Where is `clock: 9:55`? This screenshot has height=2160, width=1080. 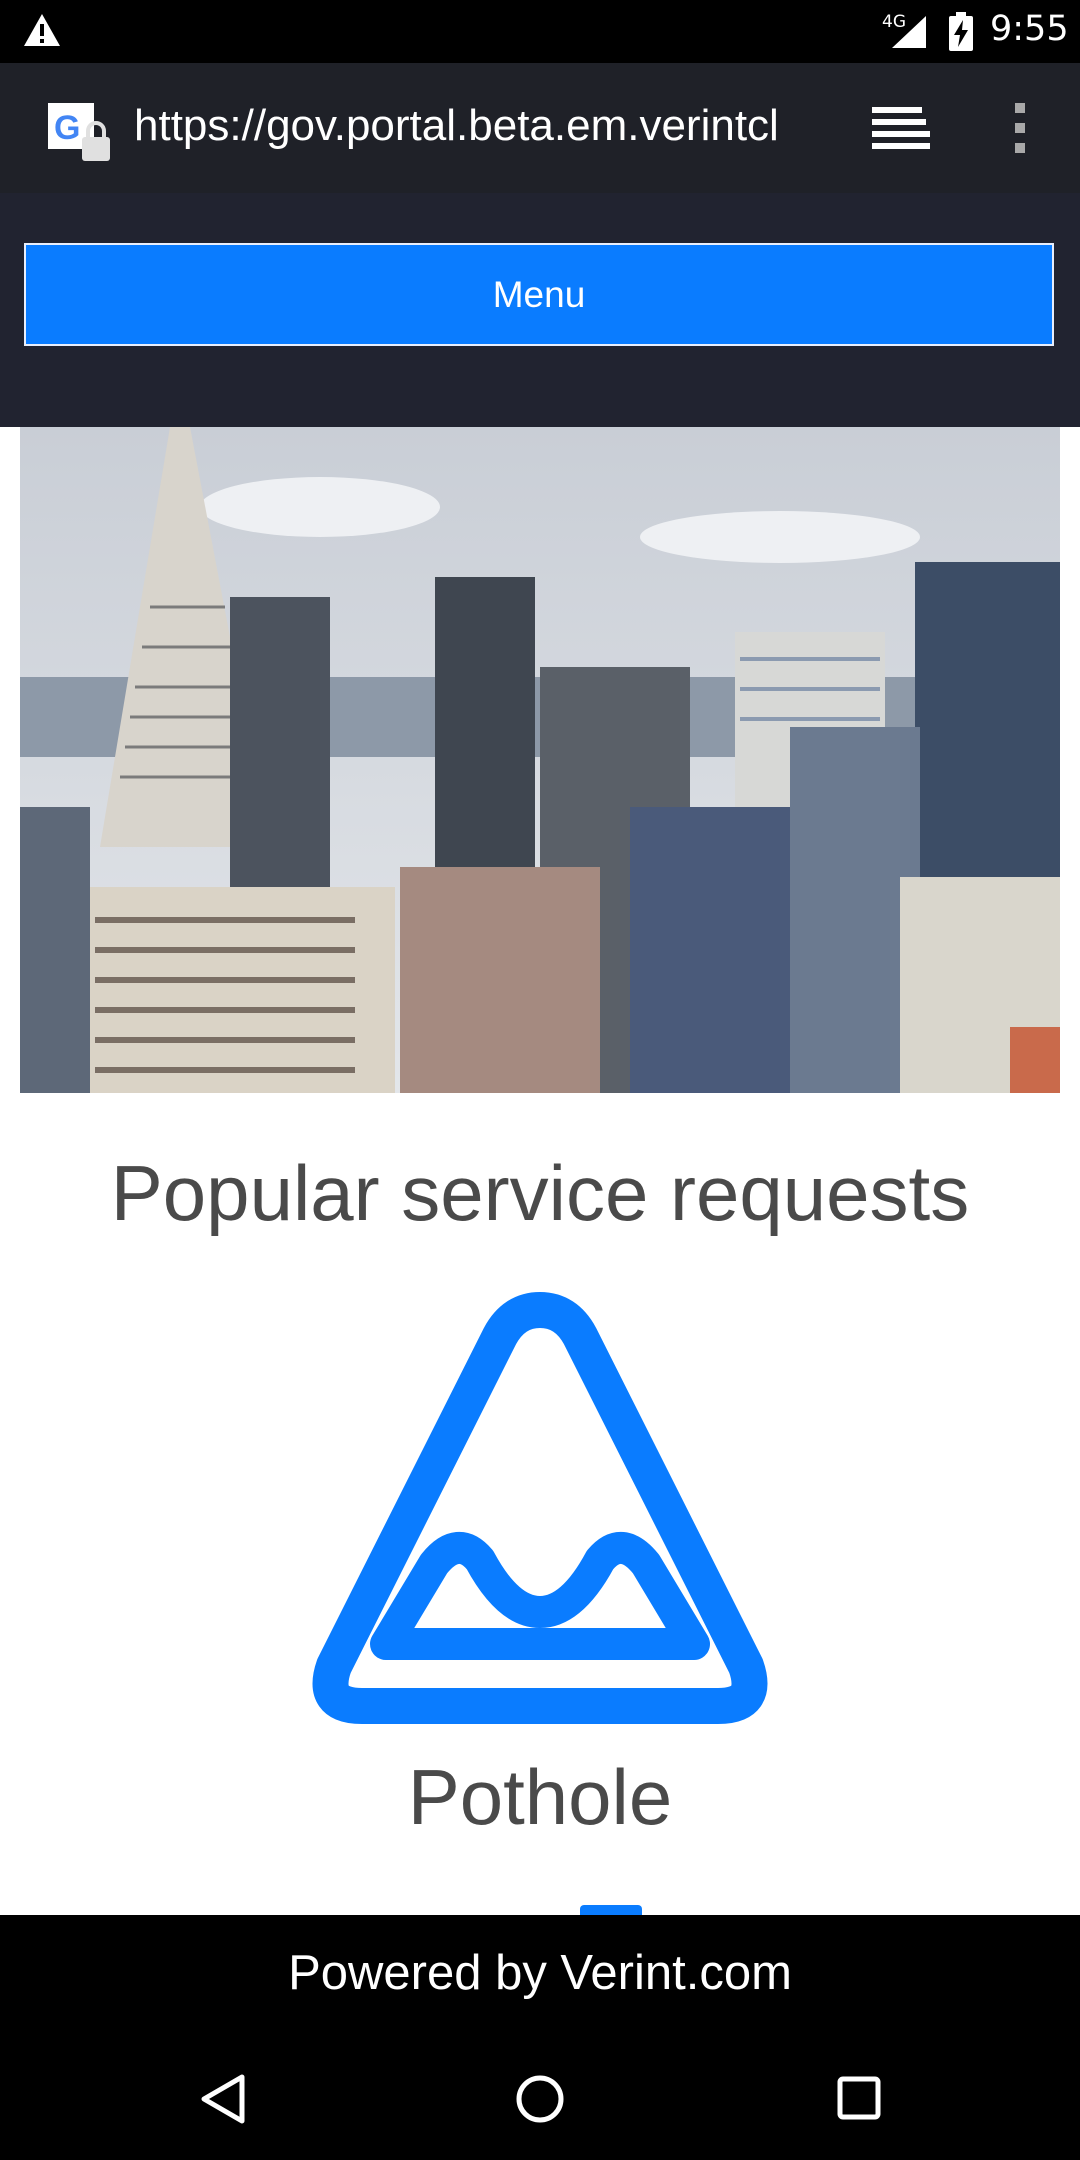
clock: 9:55 is located at coordinates (1029, 29).